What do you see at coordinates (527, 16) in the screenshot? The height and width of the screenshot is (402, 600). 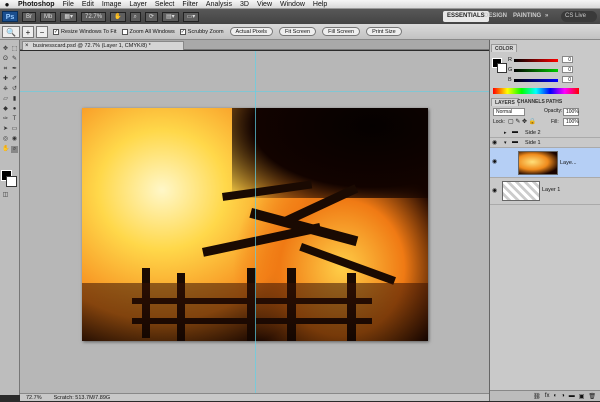 I see `workspace-painting: PAINTING` at bounding box center [527, 16].